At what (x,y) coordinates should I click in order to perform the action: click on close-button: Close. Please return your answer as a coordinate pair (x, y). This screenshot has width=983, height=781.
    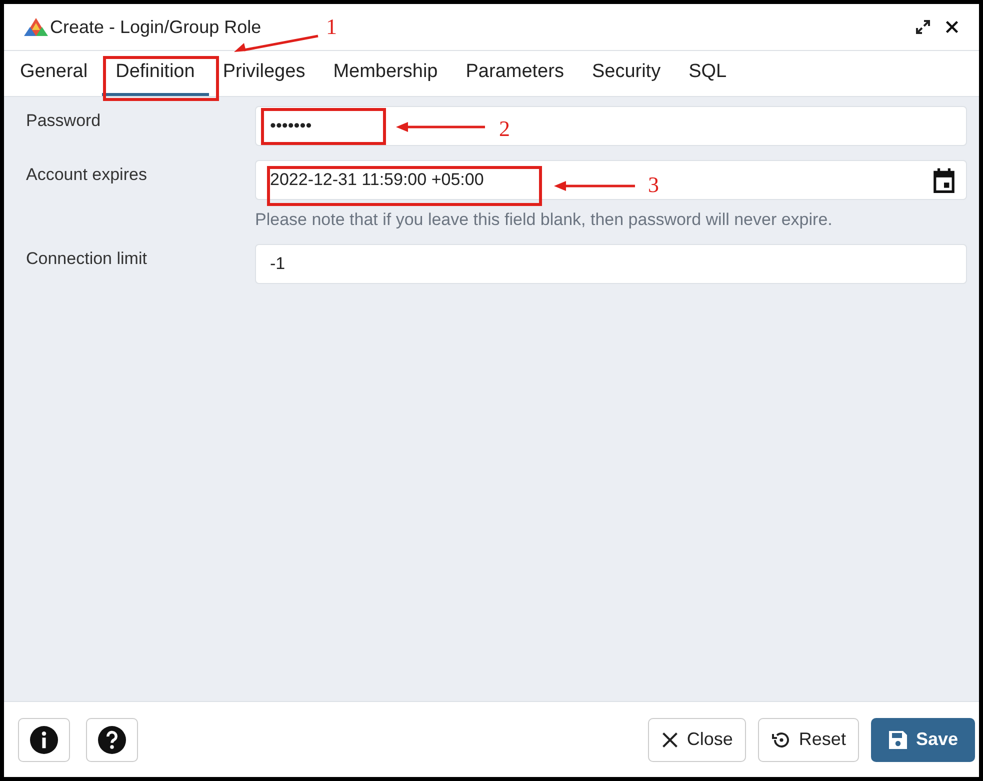
    Looking at the image, I should click on (697, 740).